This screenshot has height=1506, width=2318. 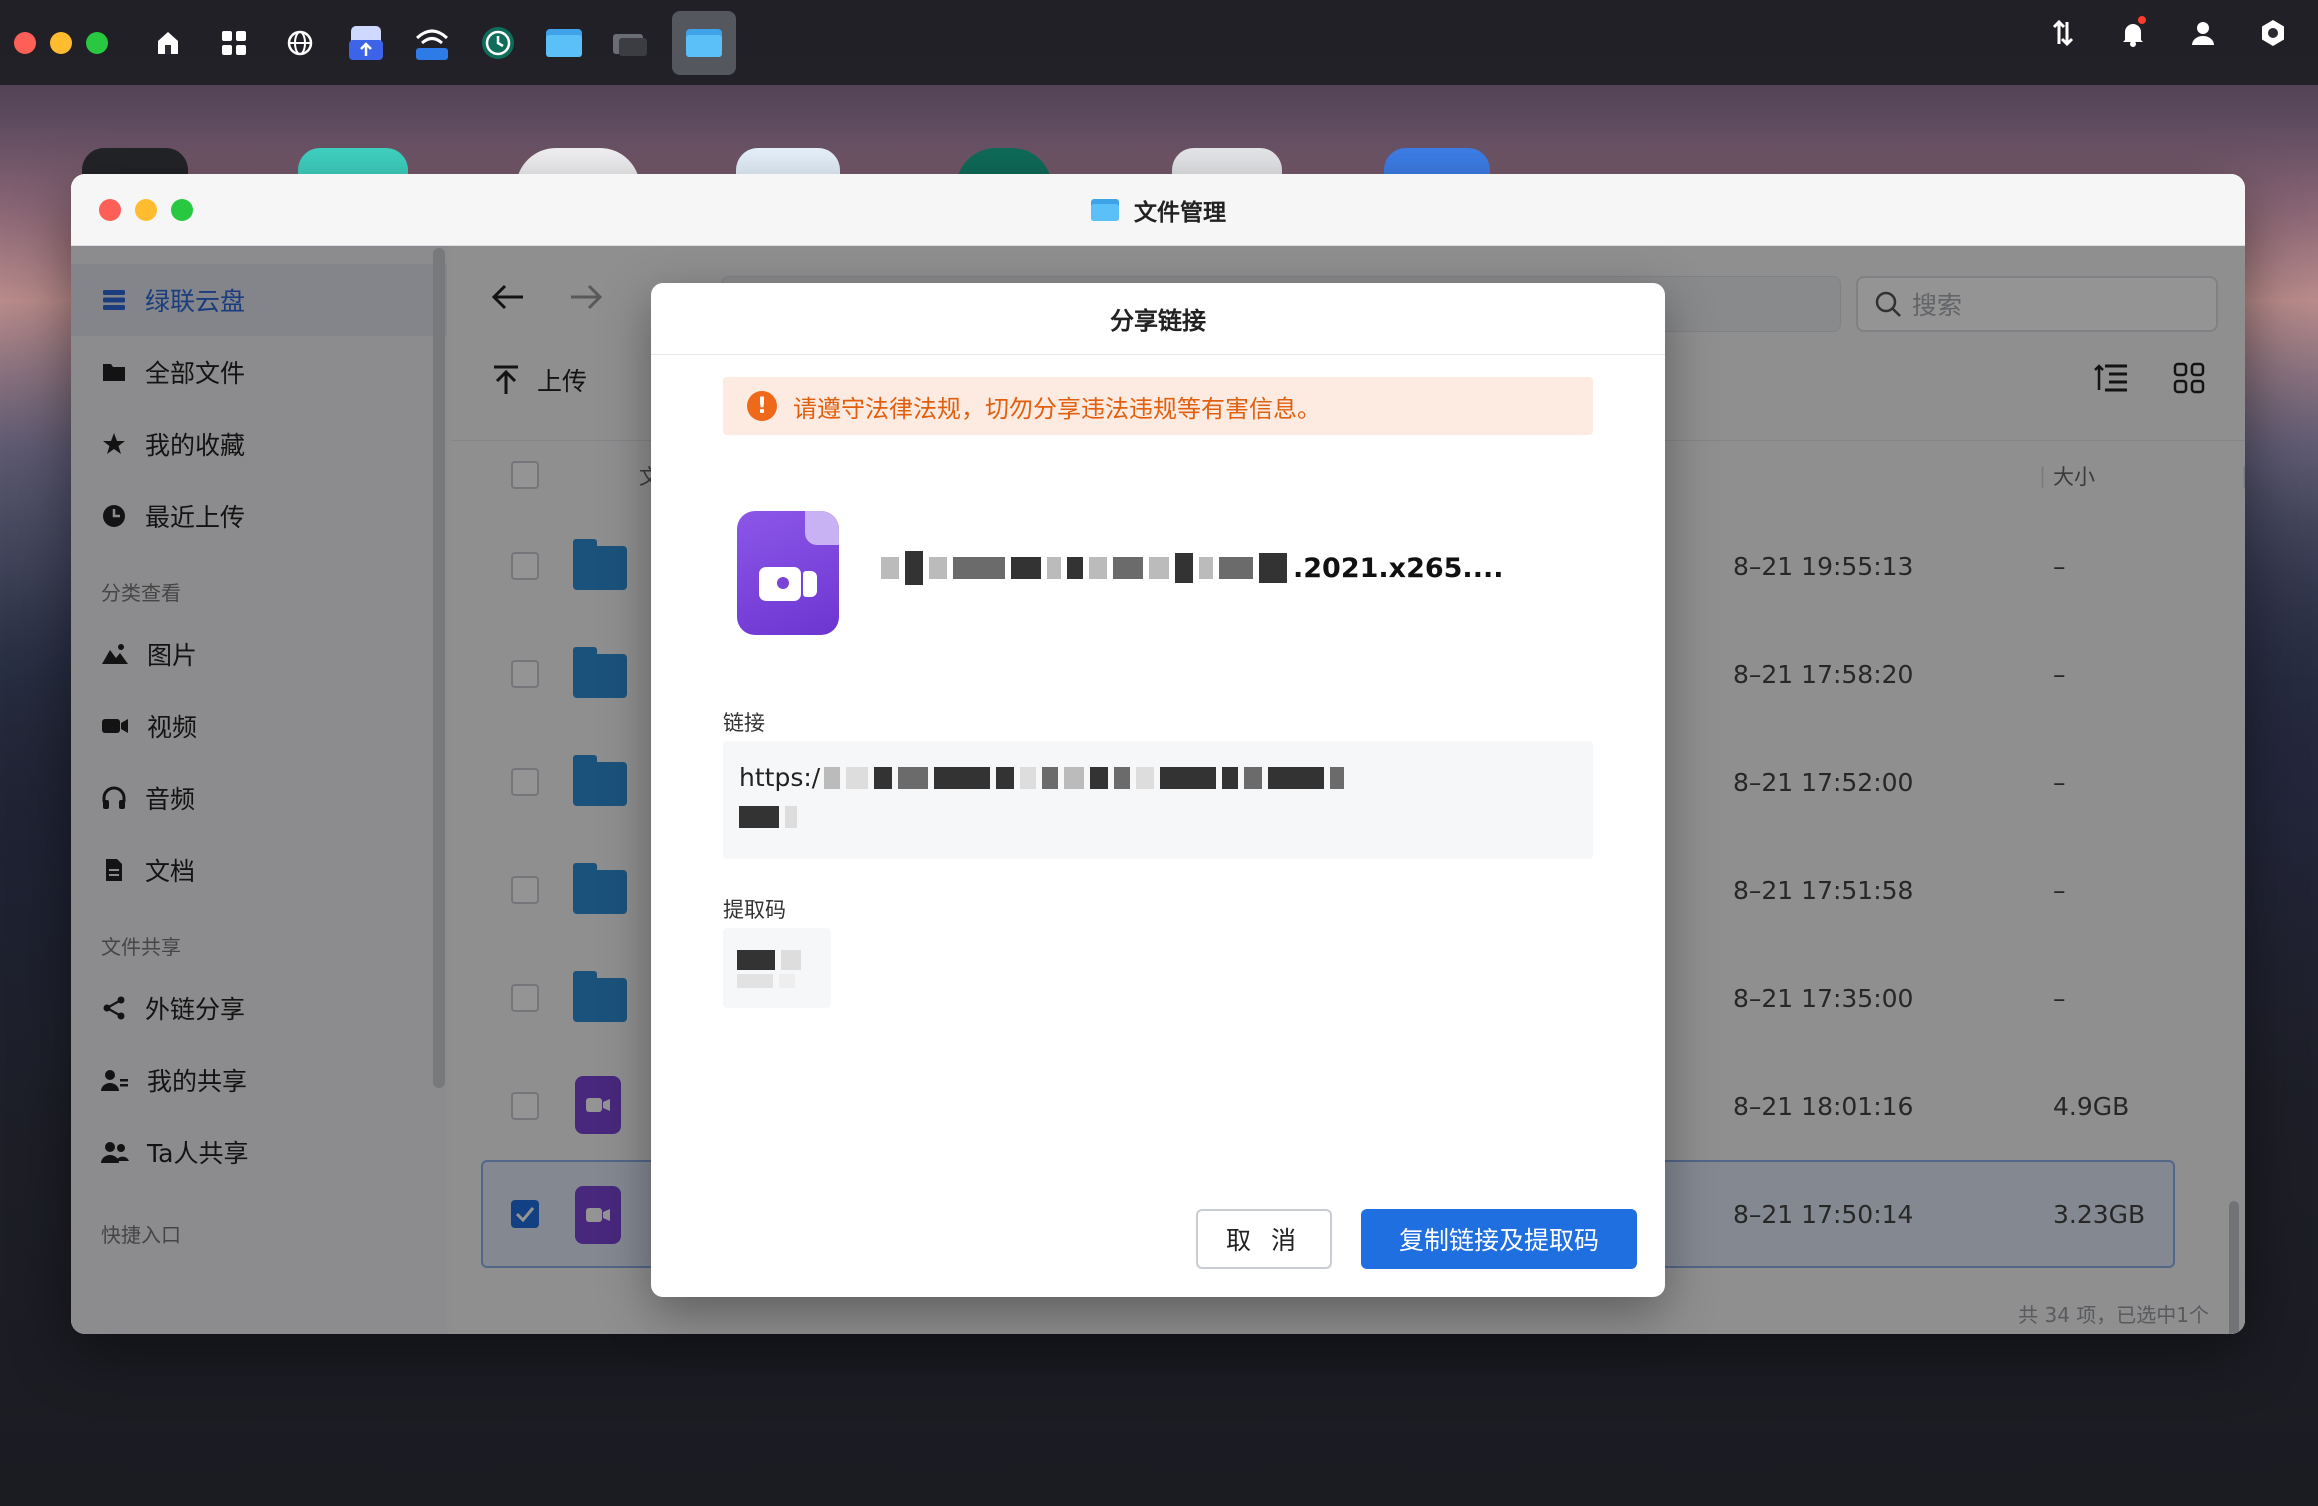 I want to click on cloud-upload-icon, so click(x=366, y=43).